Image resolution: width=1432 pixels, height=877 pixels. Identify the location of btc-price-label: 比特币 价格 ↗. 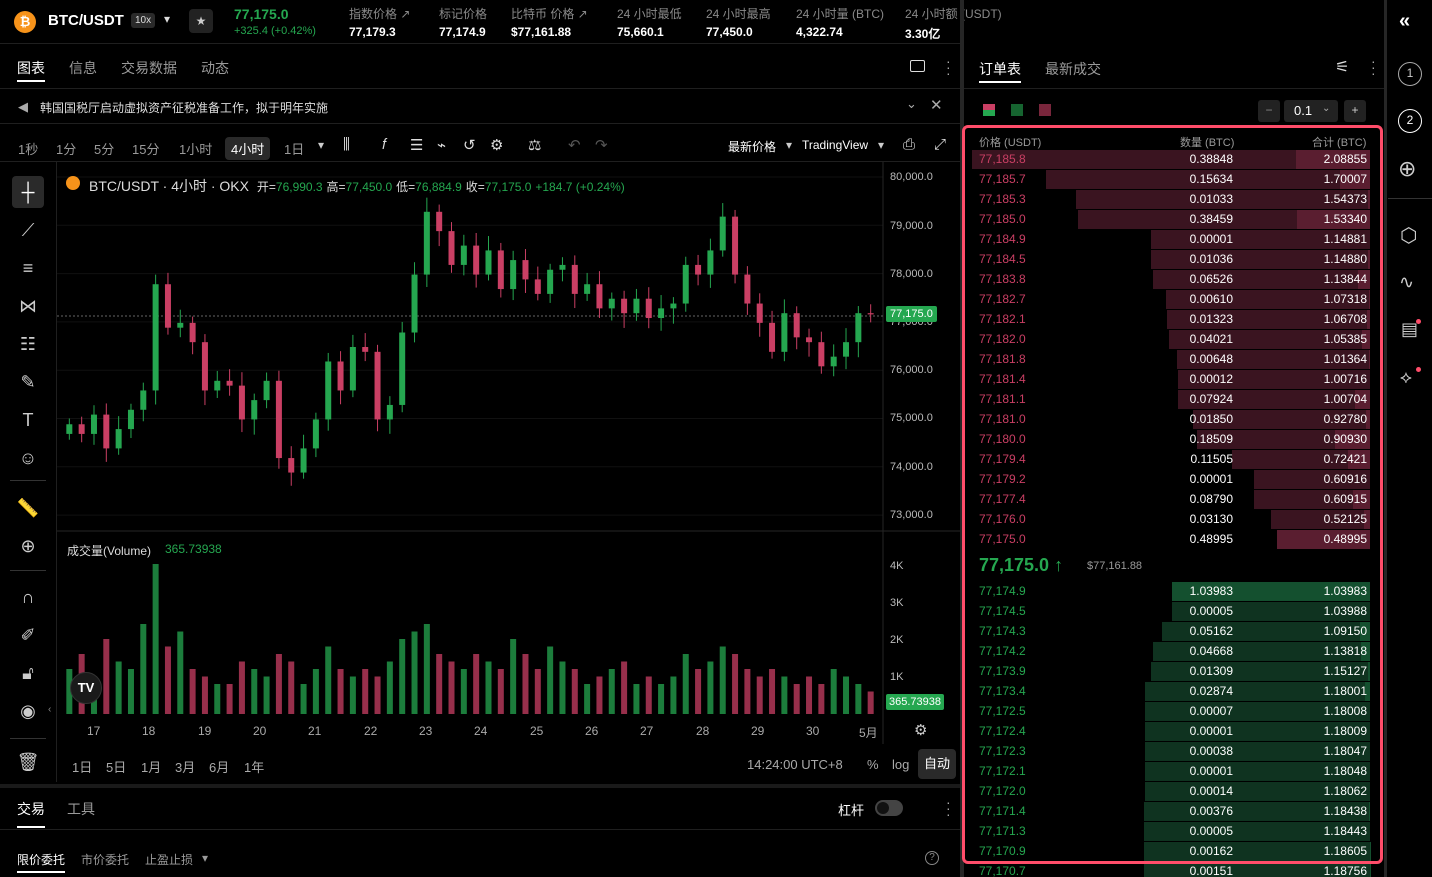
(549, 13).